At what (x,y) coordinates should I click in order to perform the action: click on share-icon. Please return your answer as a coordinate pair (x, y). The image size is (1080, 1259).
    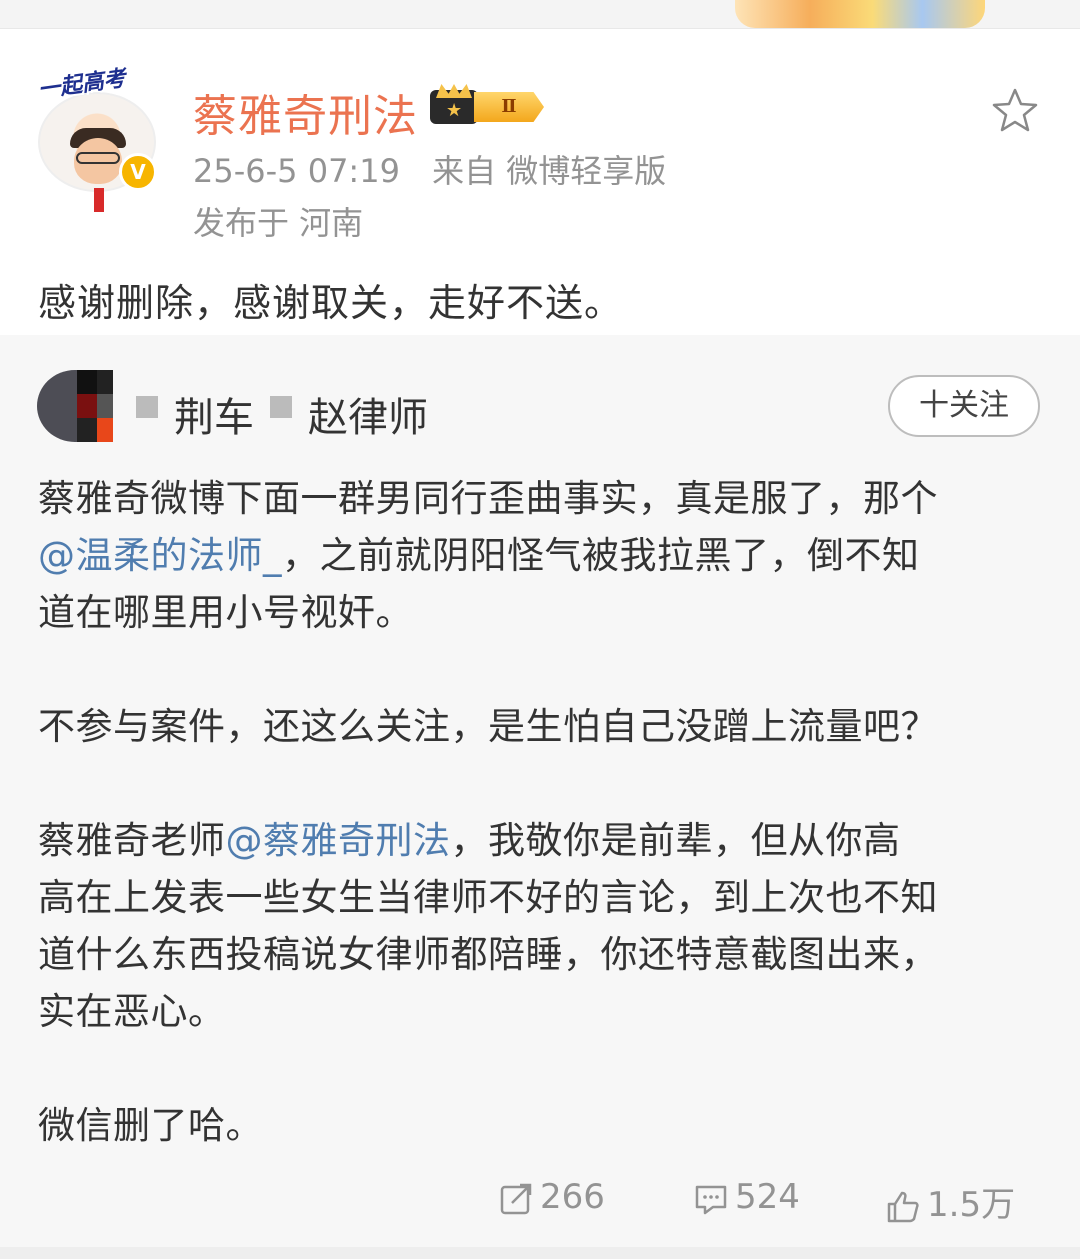
    Looking at the image, I should click on (516, 1198).